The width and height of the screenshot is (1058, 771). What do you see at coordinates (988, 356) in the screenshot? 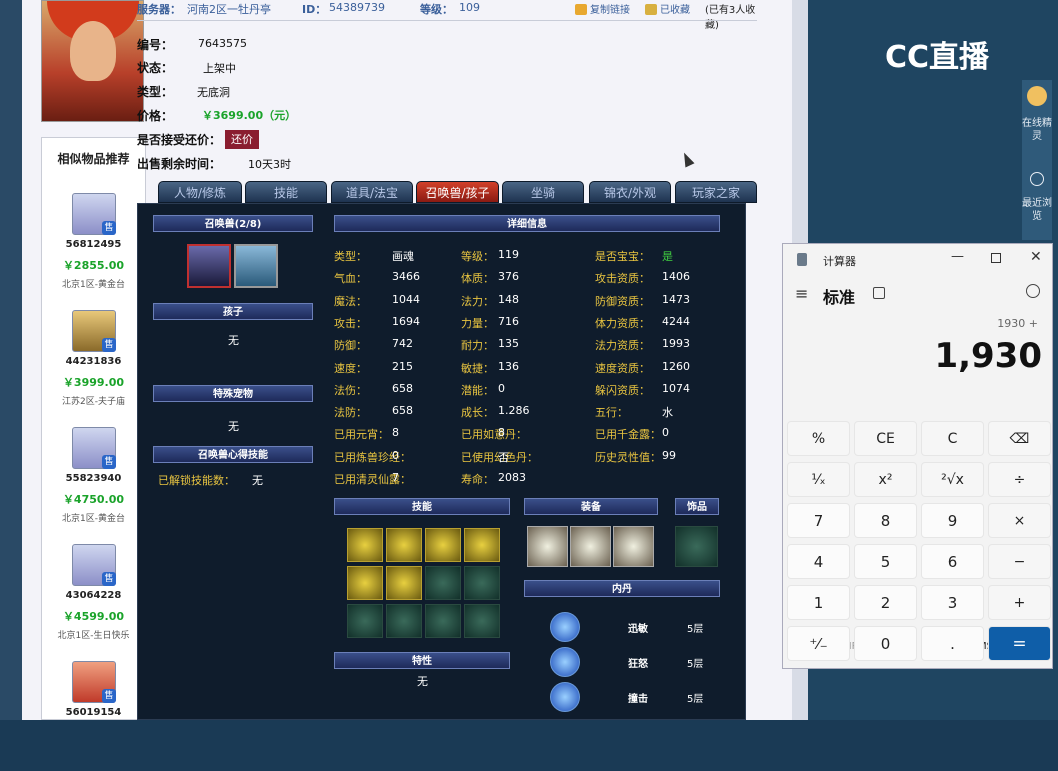
I see `calculator-display: 1,930` at bounding box center [988, 356].